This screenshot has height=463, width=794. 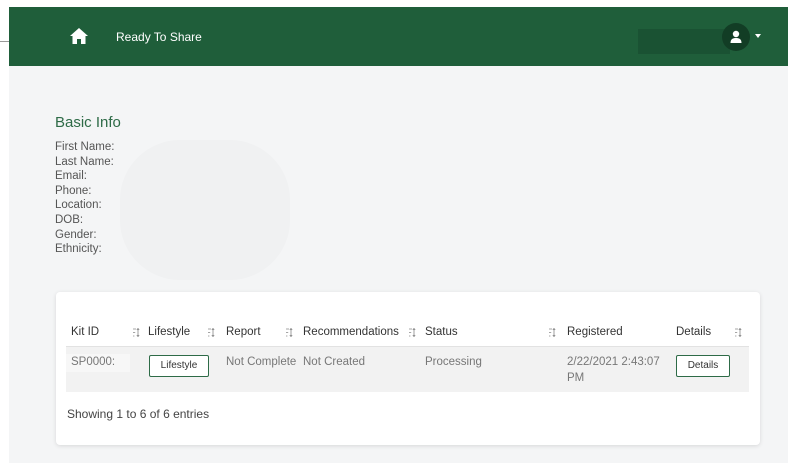 I want to click on background-decoration, so click(x=205, y=210).